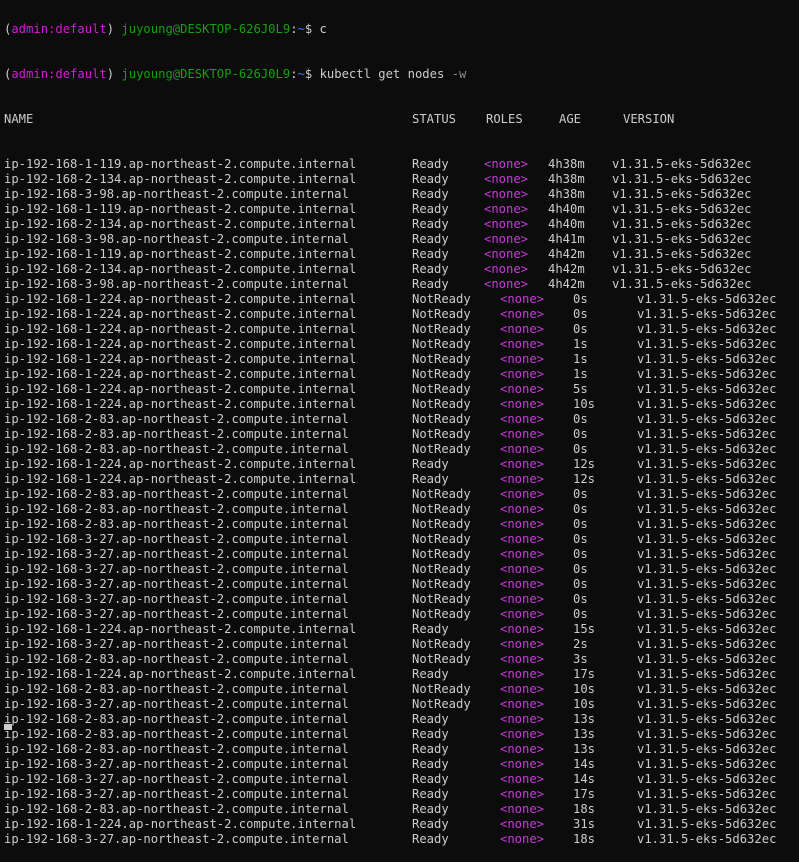 Image resolution: width=799 pixels, height=862 pixels. What do you see at coordinates (580, 644) in the screenshot?
I see `node-age-cell: 2s` at bounding box center [580, 644].